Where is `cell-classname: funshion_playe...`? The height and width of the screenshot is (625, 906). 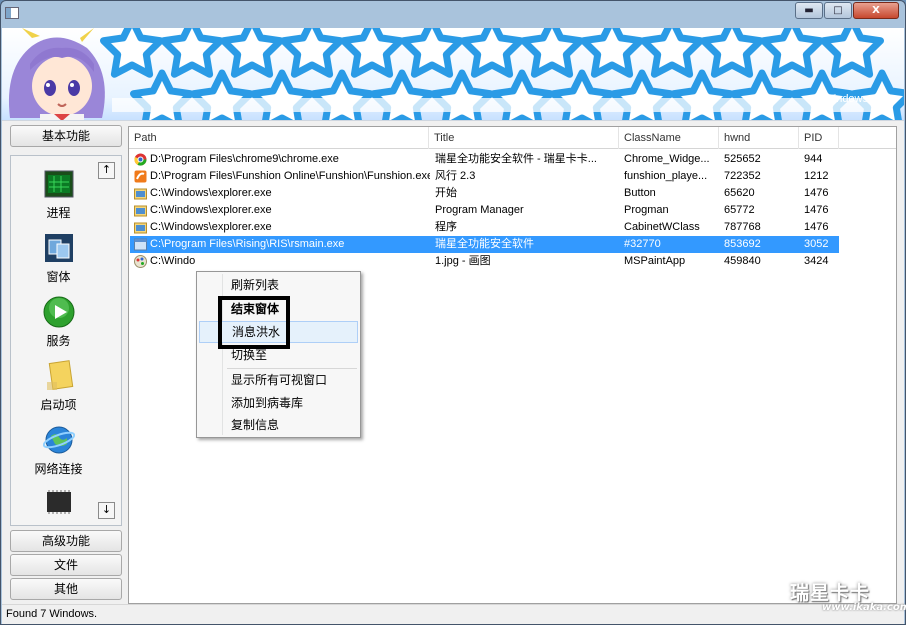
cell-classname: funshion_playe... is located at coordinates (666, 176).